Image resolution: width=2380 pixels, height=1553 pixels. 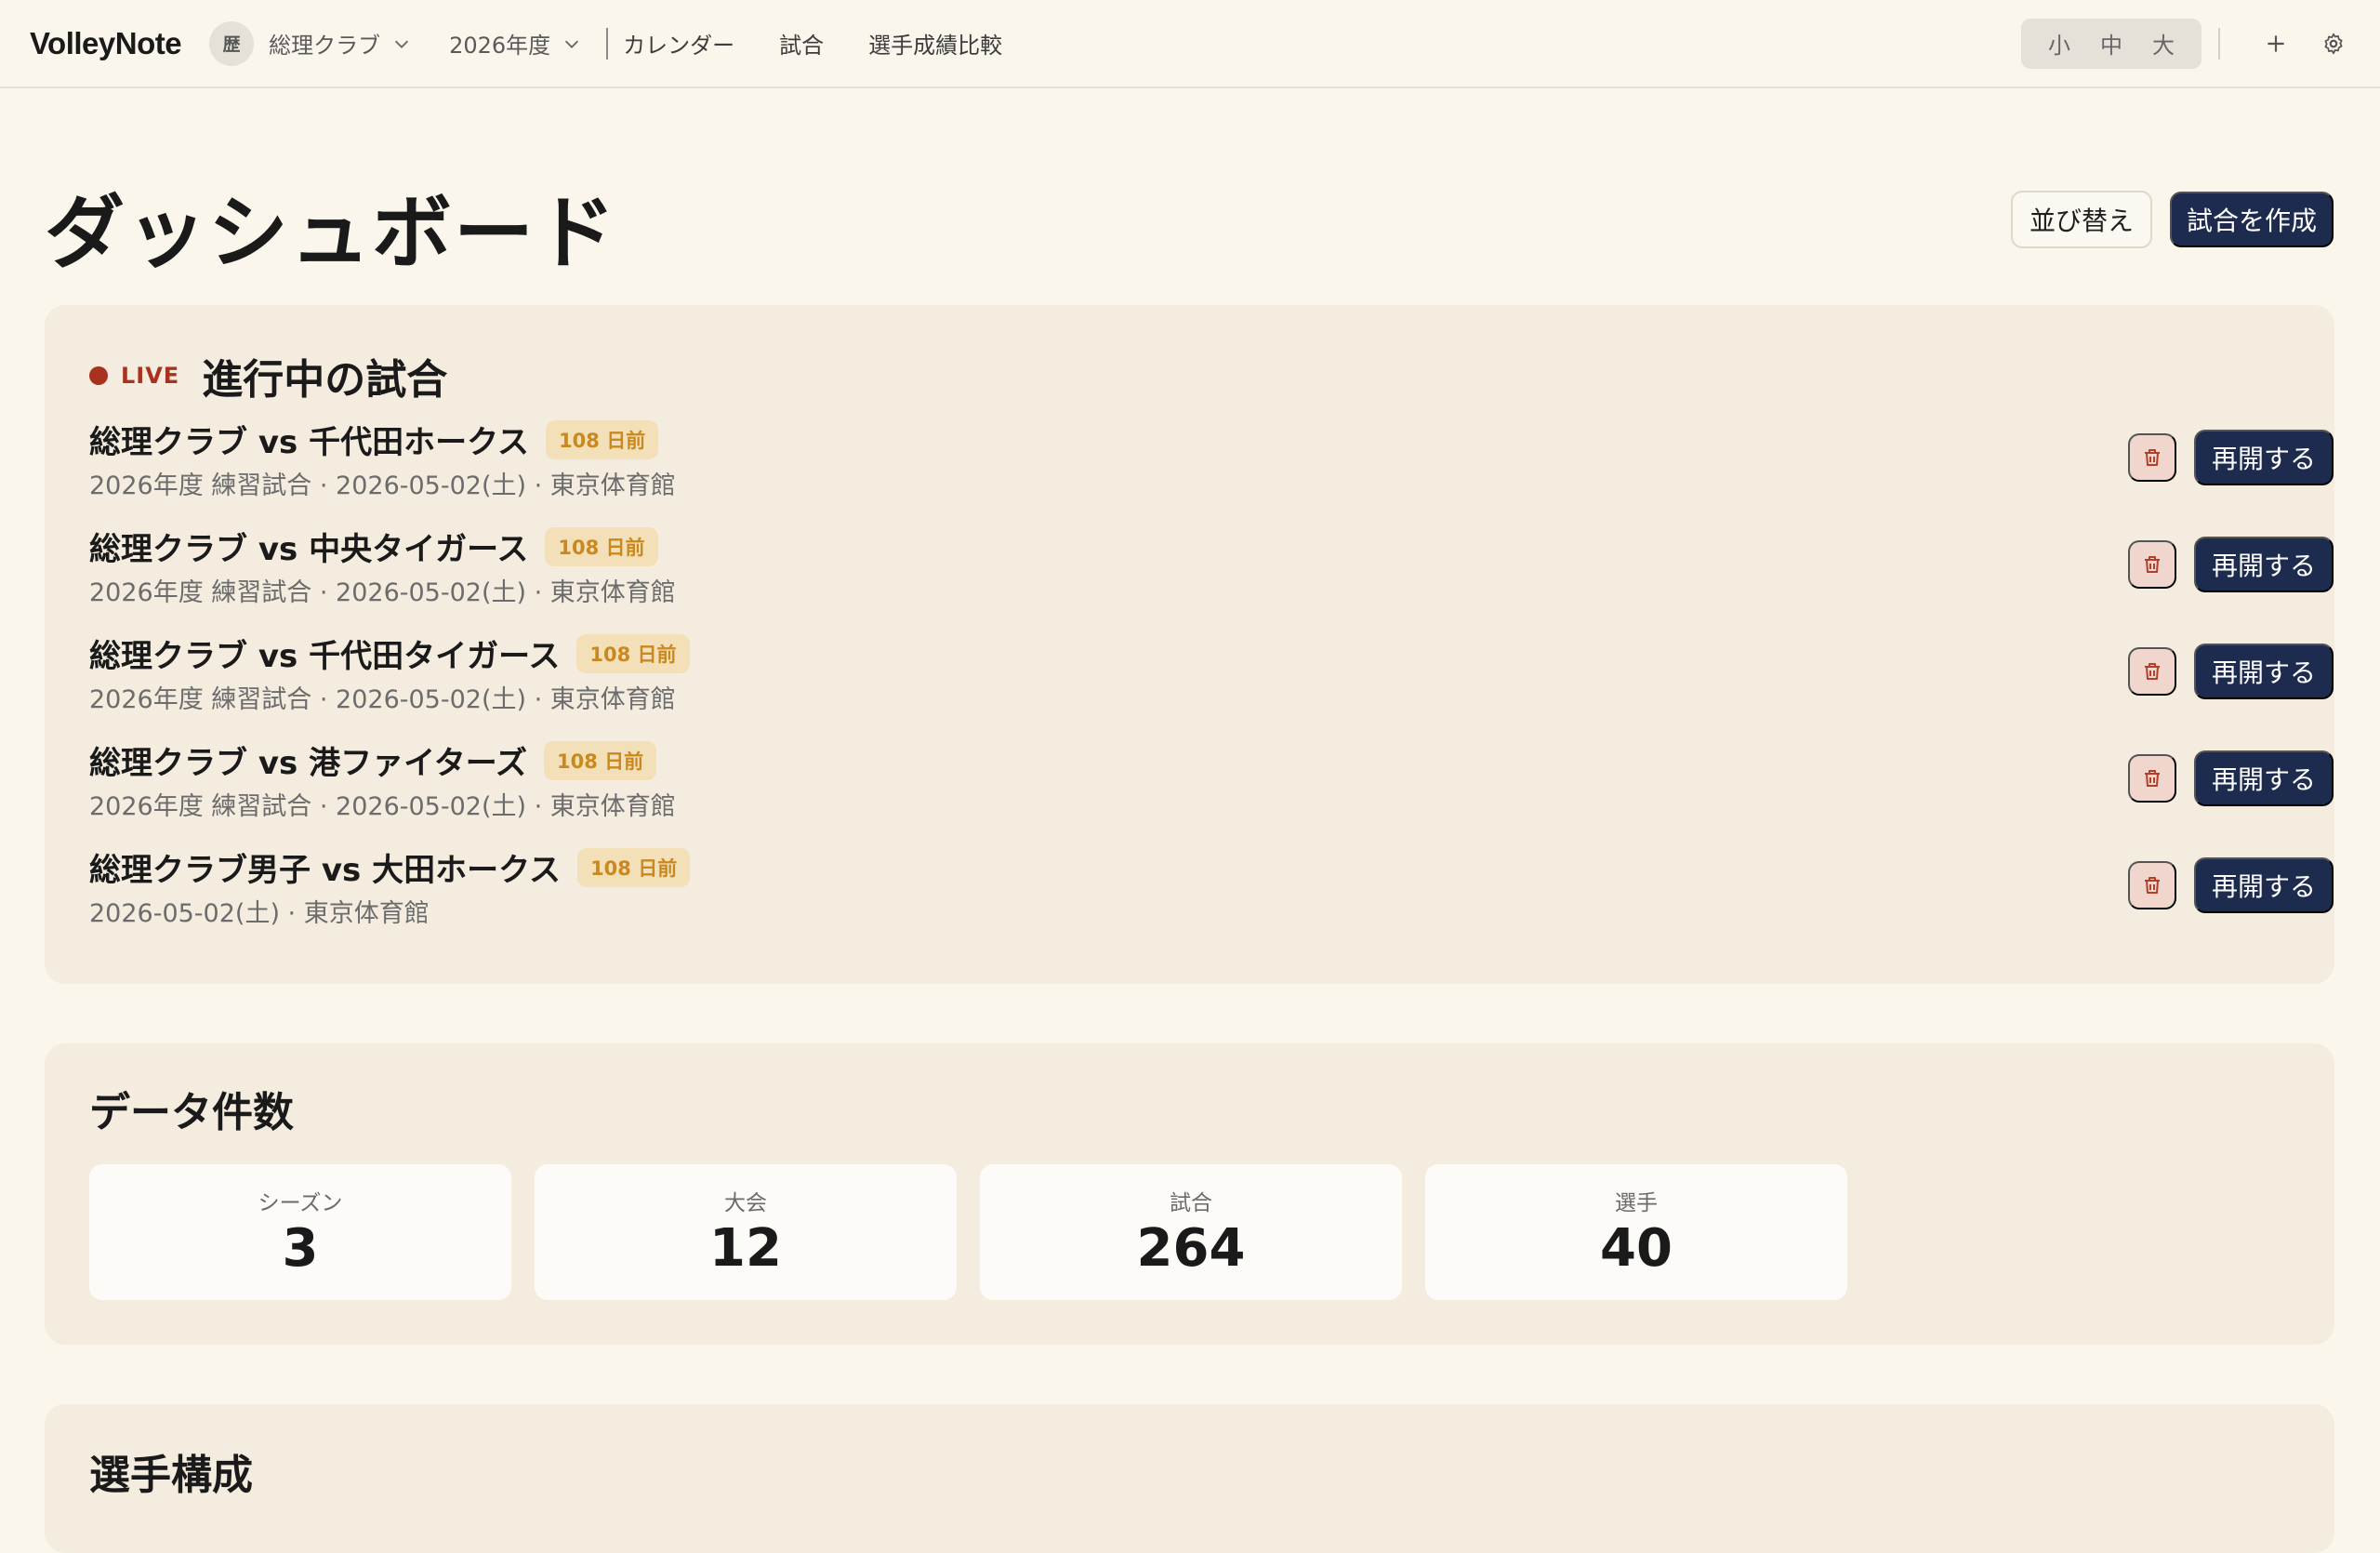 What do you see at coordinates (2252, 219) in the screenshot?
I see `create-match-button: 試合を作成` at bounding box center [2252, 219].